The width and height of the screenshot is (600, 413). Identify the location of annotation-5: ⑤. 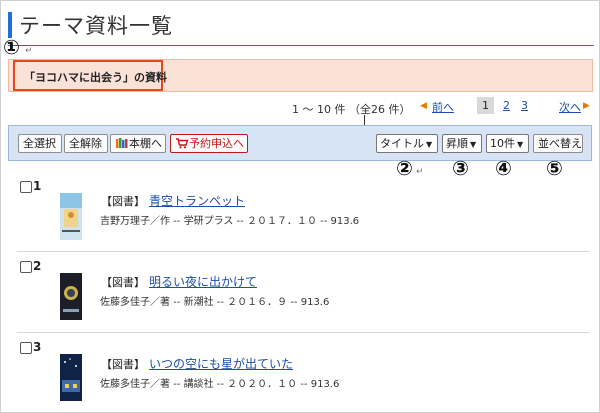
(554, 168).